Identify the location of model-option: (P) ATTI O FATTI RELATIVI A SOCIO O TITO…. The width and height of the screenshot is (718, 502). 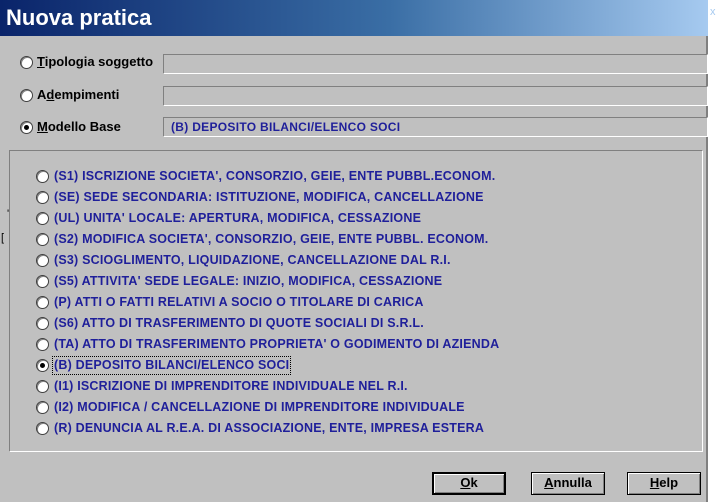
(336, 303).